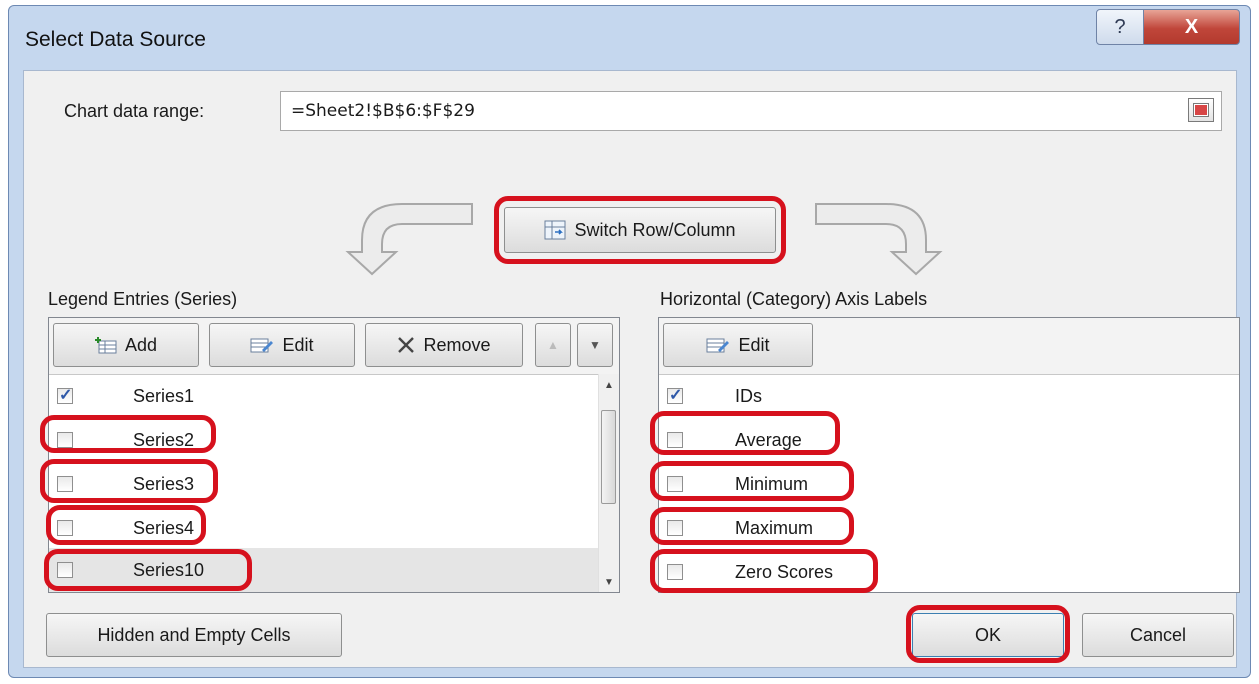 The width and height of the screenshot is (1259, 684). I want to click on axis-labels-heading: Horizontal (Category) Axis Labels, so click(794, 299).